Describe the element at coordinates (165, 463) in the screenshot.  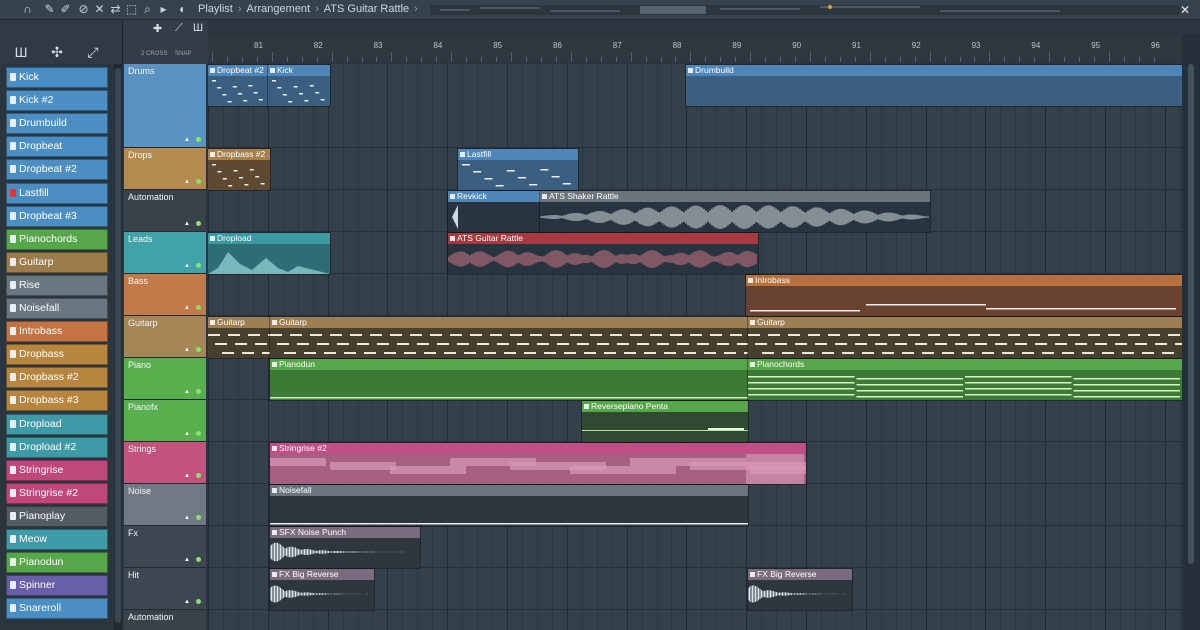
I see `track-header: Strings ▲` at that location.